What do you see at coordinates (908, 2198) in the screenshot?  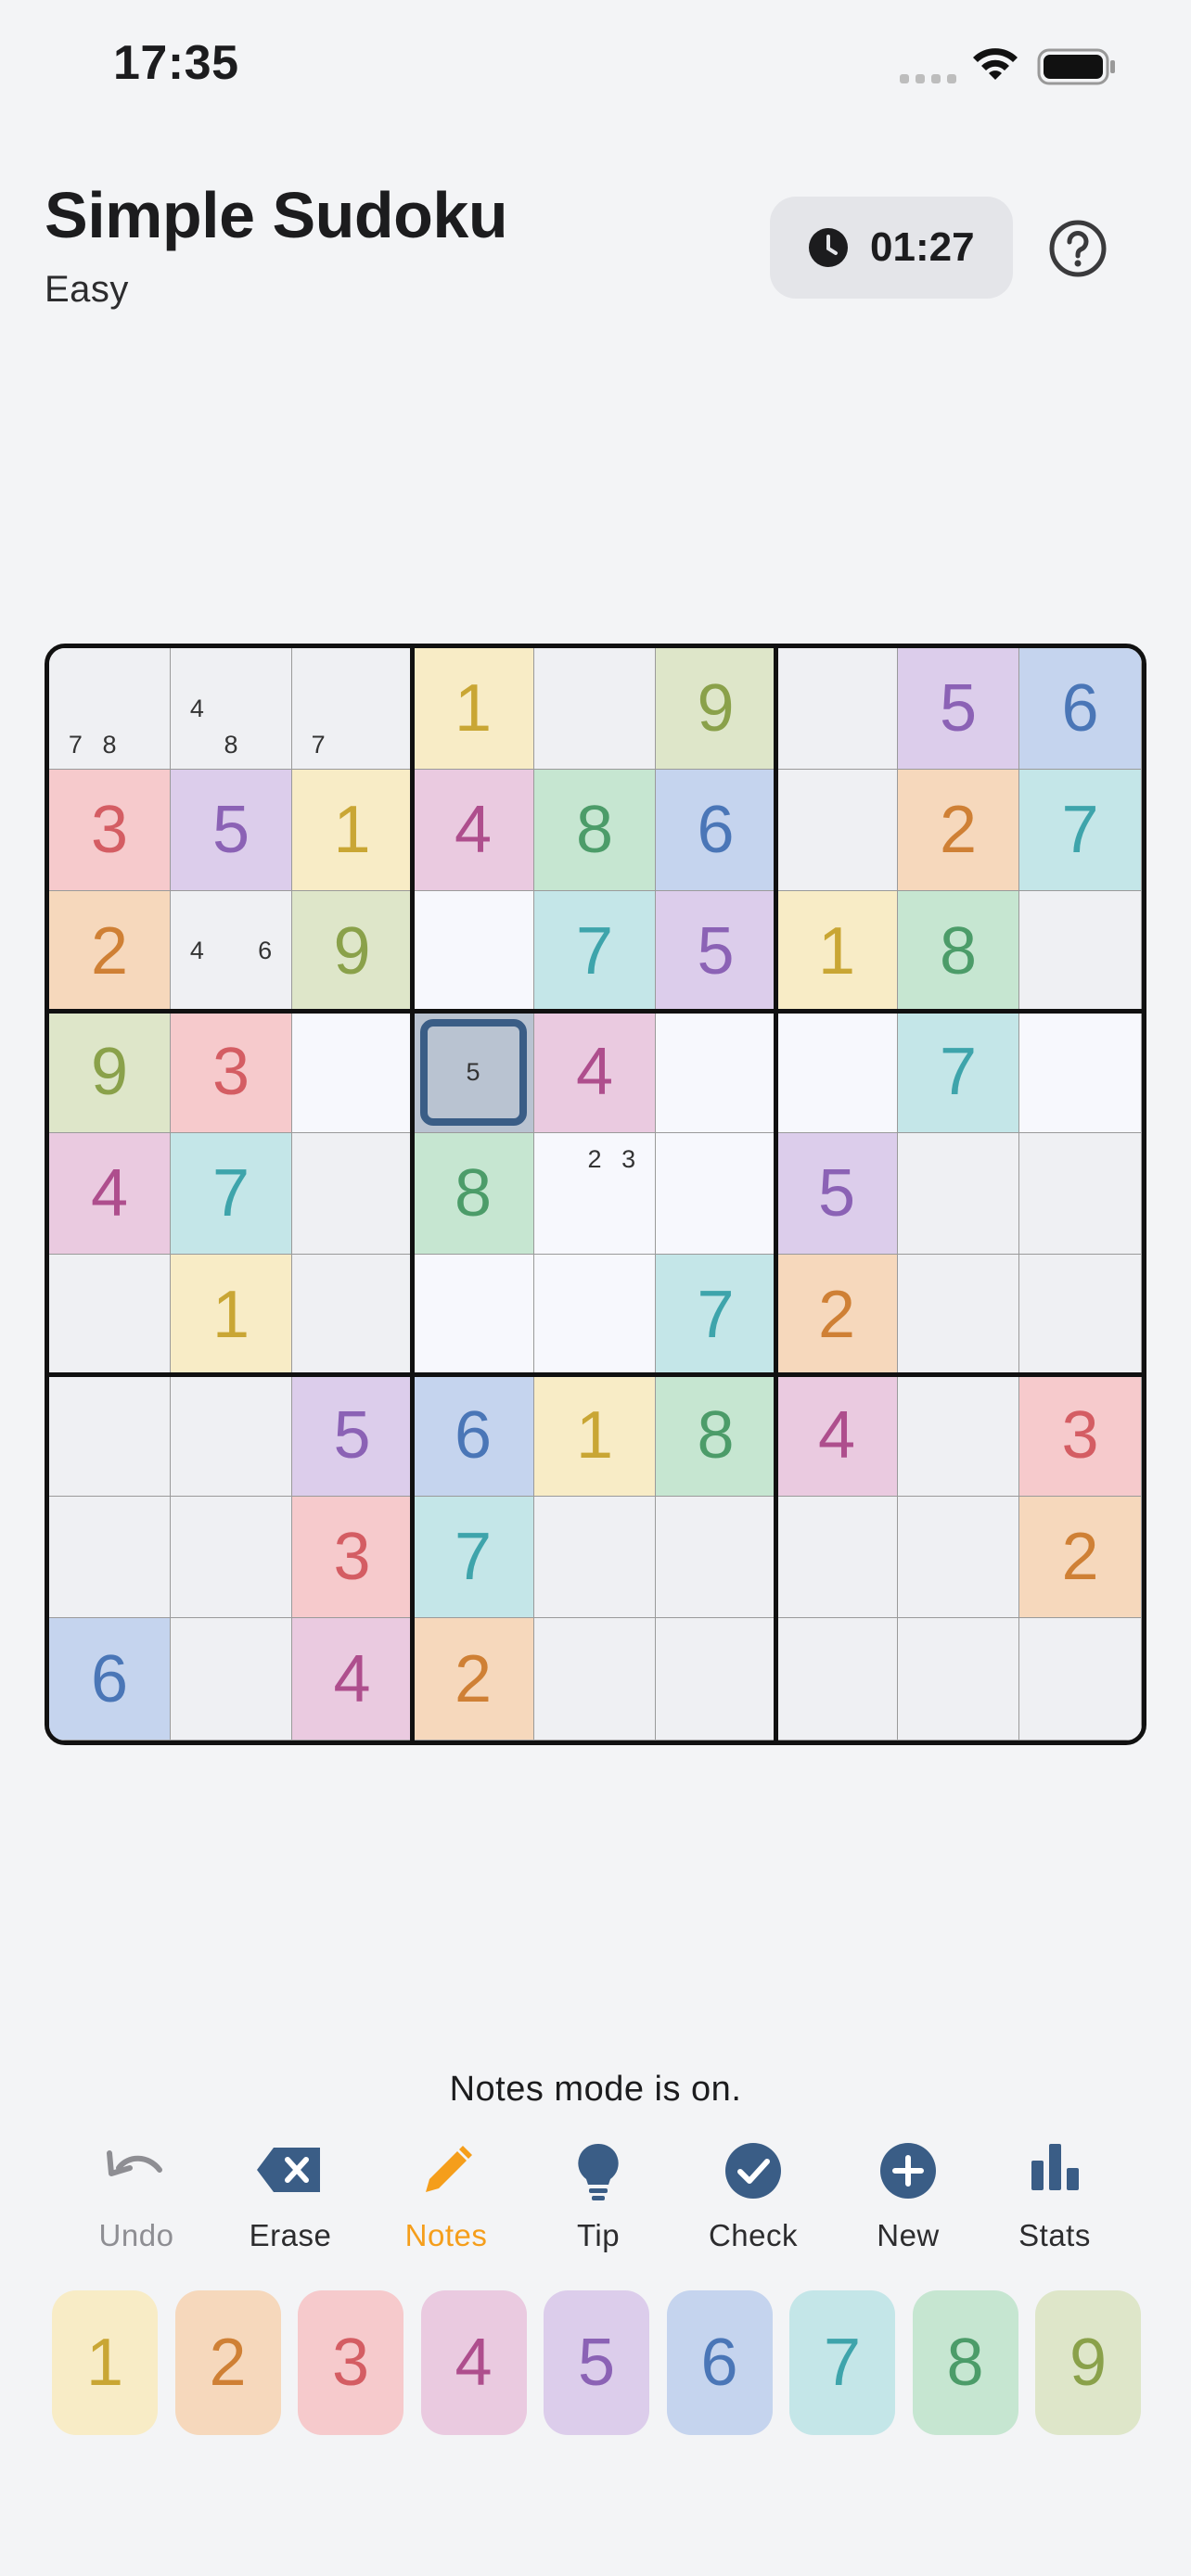 I see `new-game-button: New` at bounding box center [908, 2198].